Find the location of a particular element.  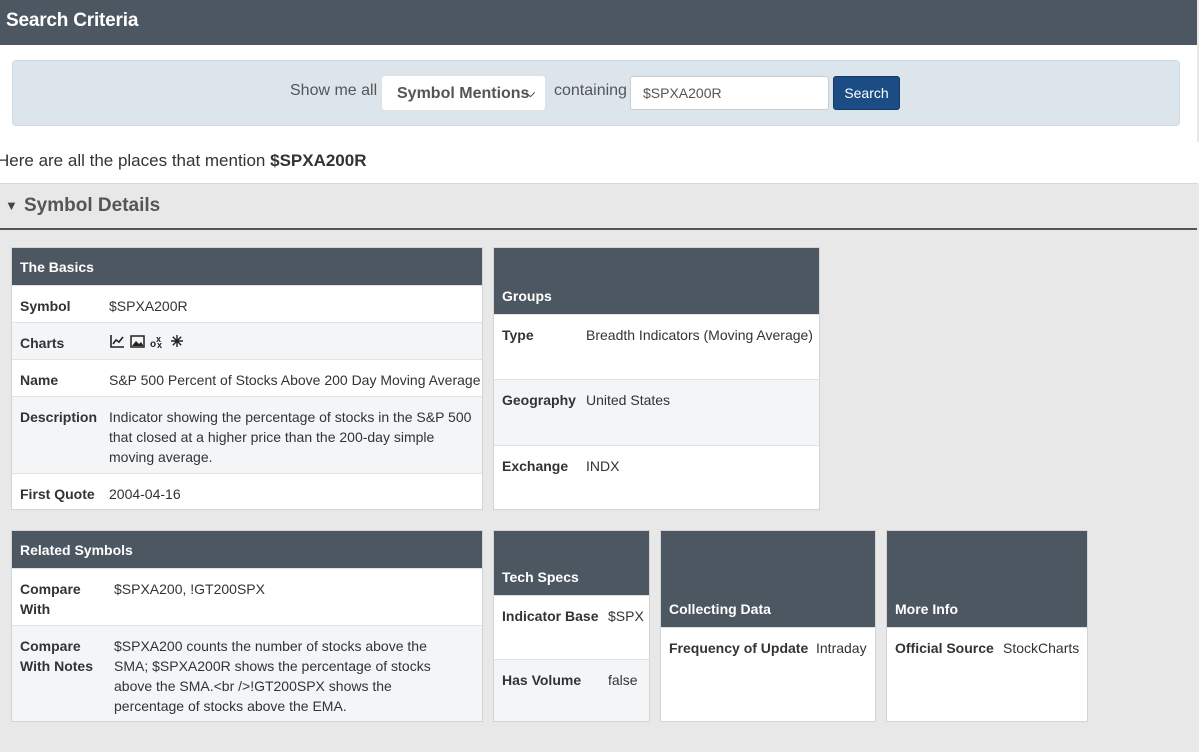

row-key: Symbol is located at coordinates (45, 306).